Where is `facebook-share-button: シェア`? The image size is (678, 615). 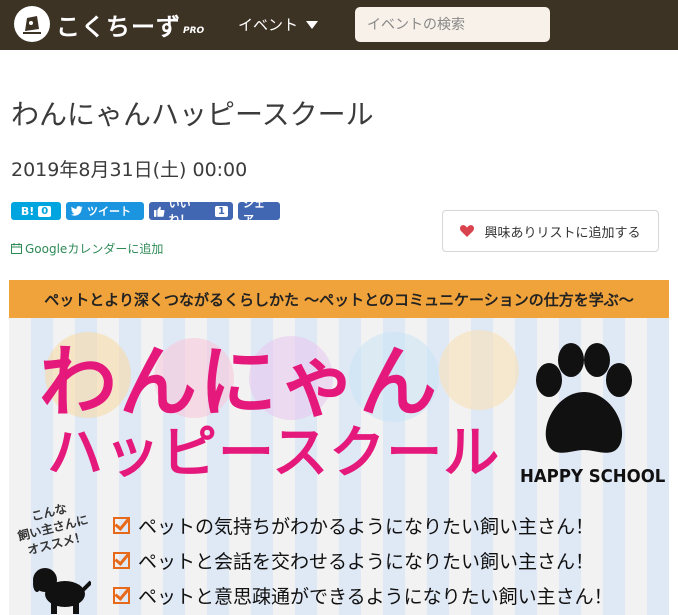
facebook-share-button: シェア is located at coordinates (259, 211).